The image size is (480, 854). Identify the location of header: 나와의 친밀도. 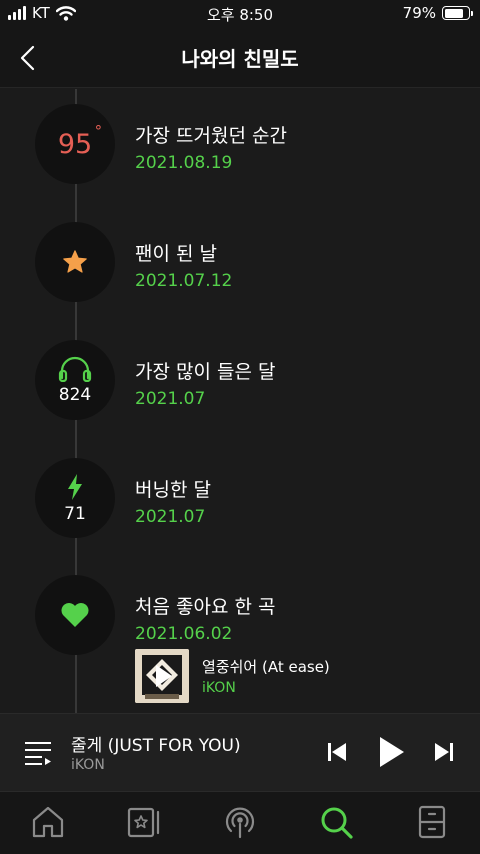
(240, 58).